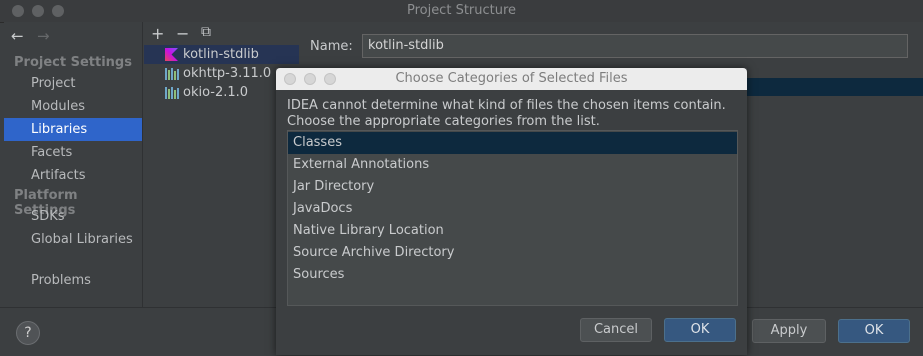  What do you see at coordinates (512, 209) in the screenshot?
I see `category-item-javadocs: JavaDocs` at bounding box center [512, 209].